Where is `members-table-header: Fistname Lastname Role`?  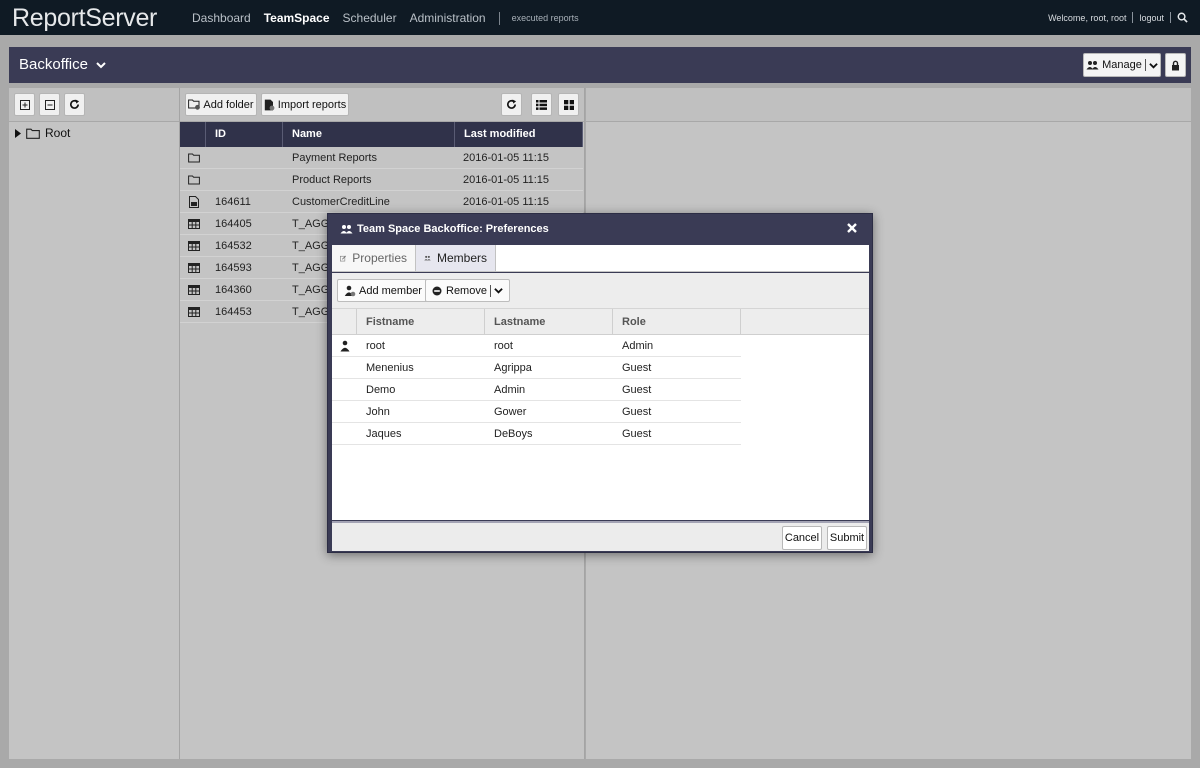 members-table-header: Fistname Lastname Role is located at coordinates (600, 322).